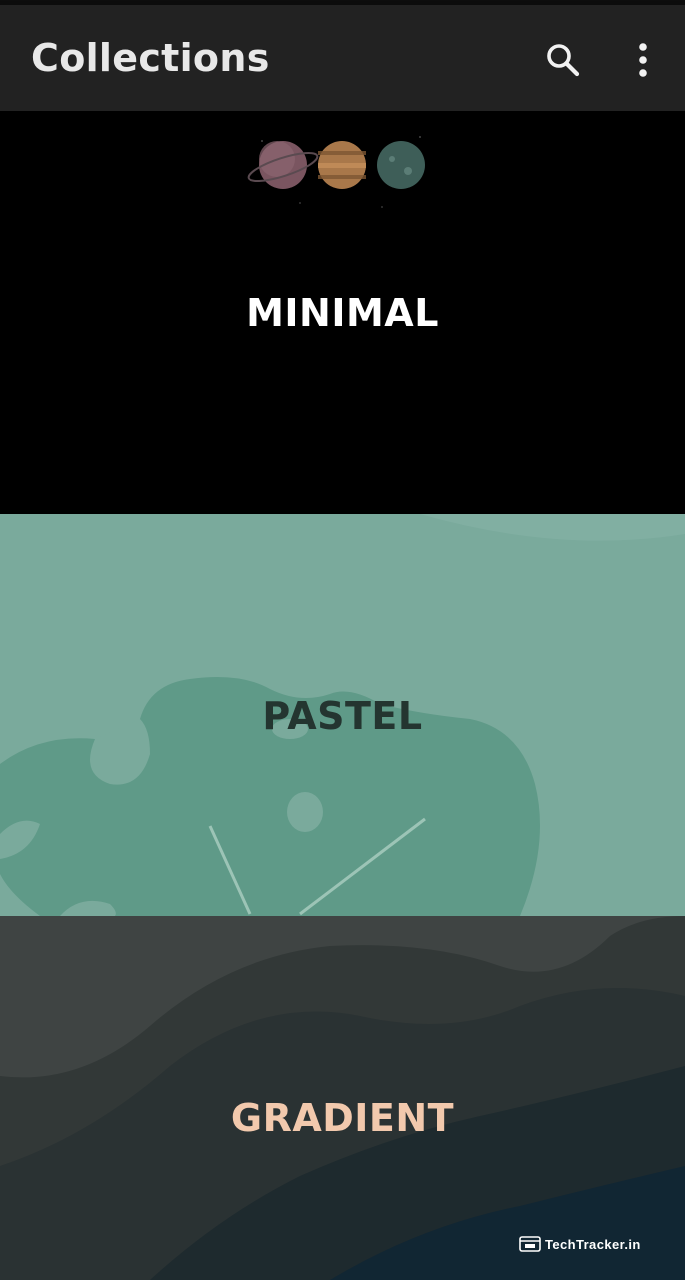  I want to click on watermark-text: TechTracker.in, so click(593, 1244).